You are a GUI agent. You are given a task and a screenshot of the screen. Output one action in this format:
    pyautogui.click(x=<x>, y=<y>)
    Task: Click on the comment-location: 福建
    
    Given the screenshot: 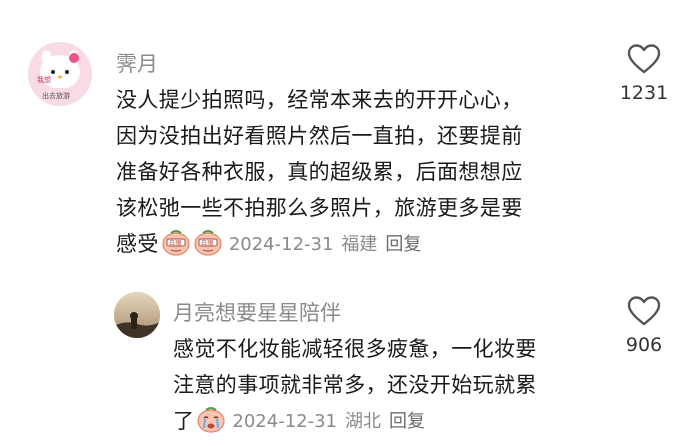 What is the action you would take?
    pyautogui.click(x=359, y=244)
    